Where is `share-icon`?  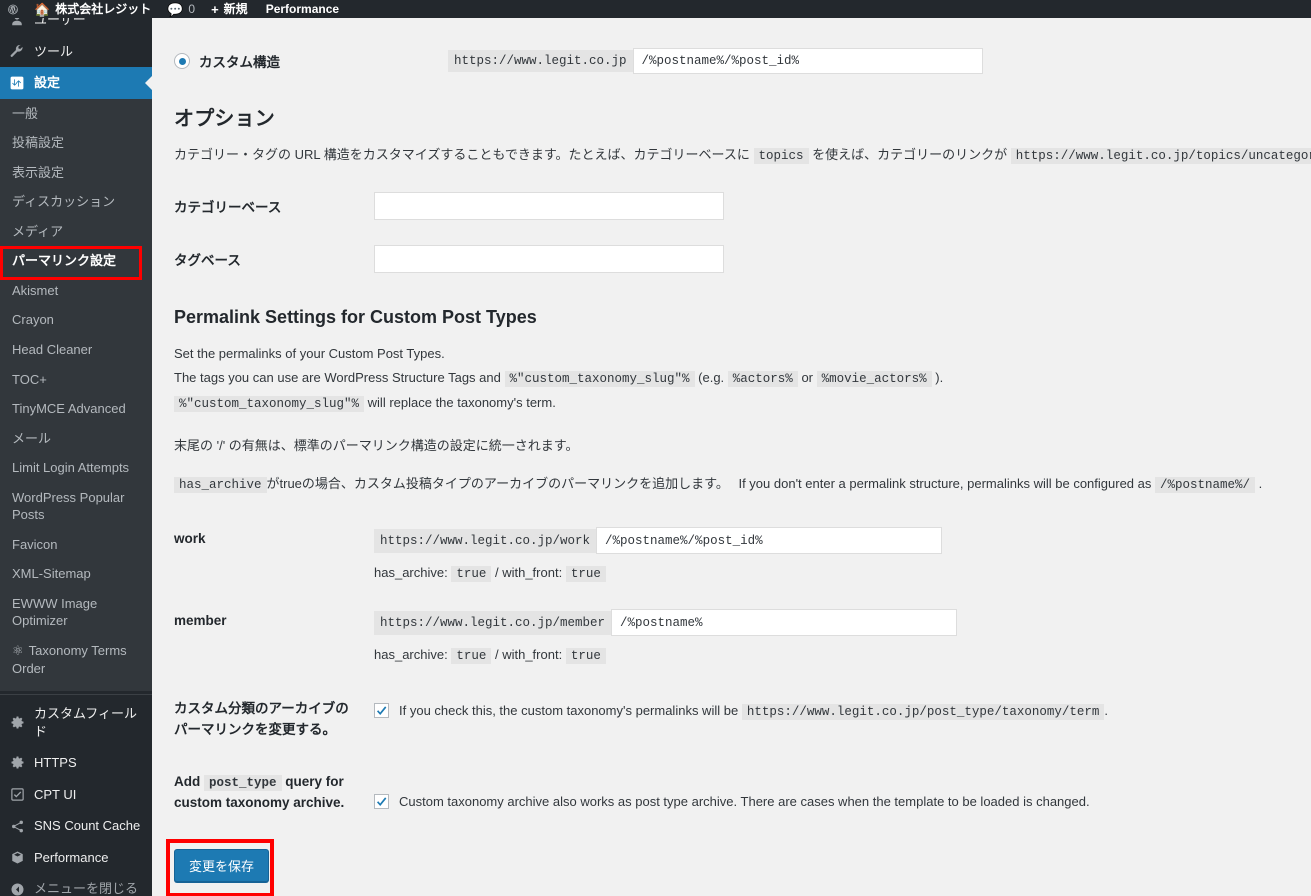
share-icon is located at coordinates (17, 826).